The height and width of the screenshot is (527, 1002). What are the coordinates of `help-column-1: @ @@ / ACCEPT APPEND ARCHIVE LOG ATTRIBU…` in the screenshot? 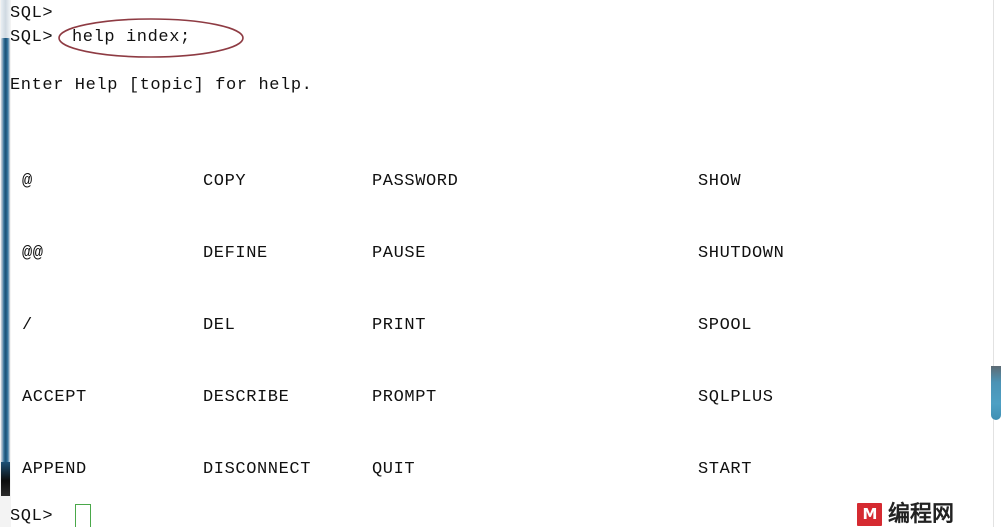 It's located at (81, 324).